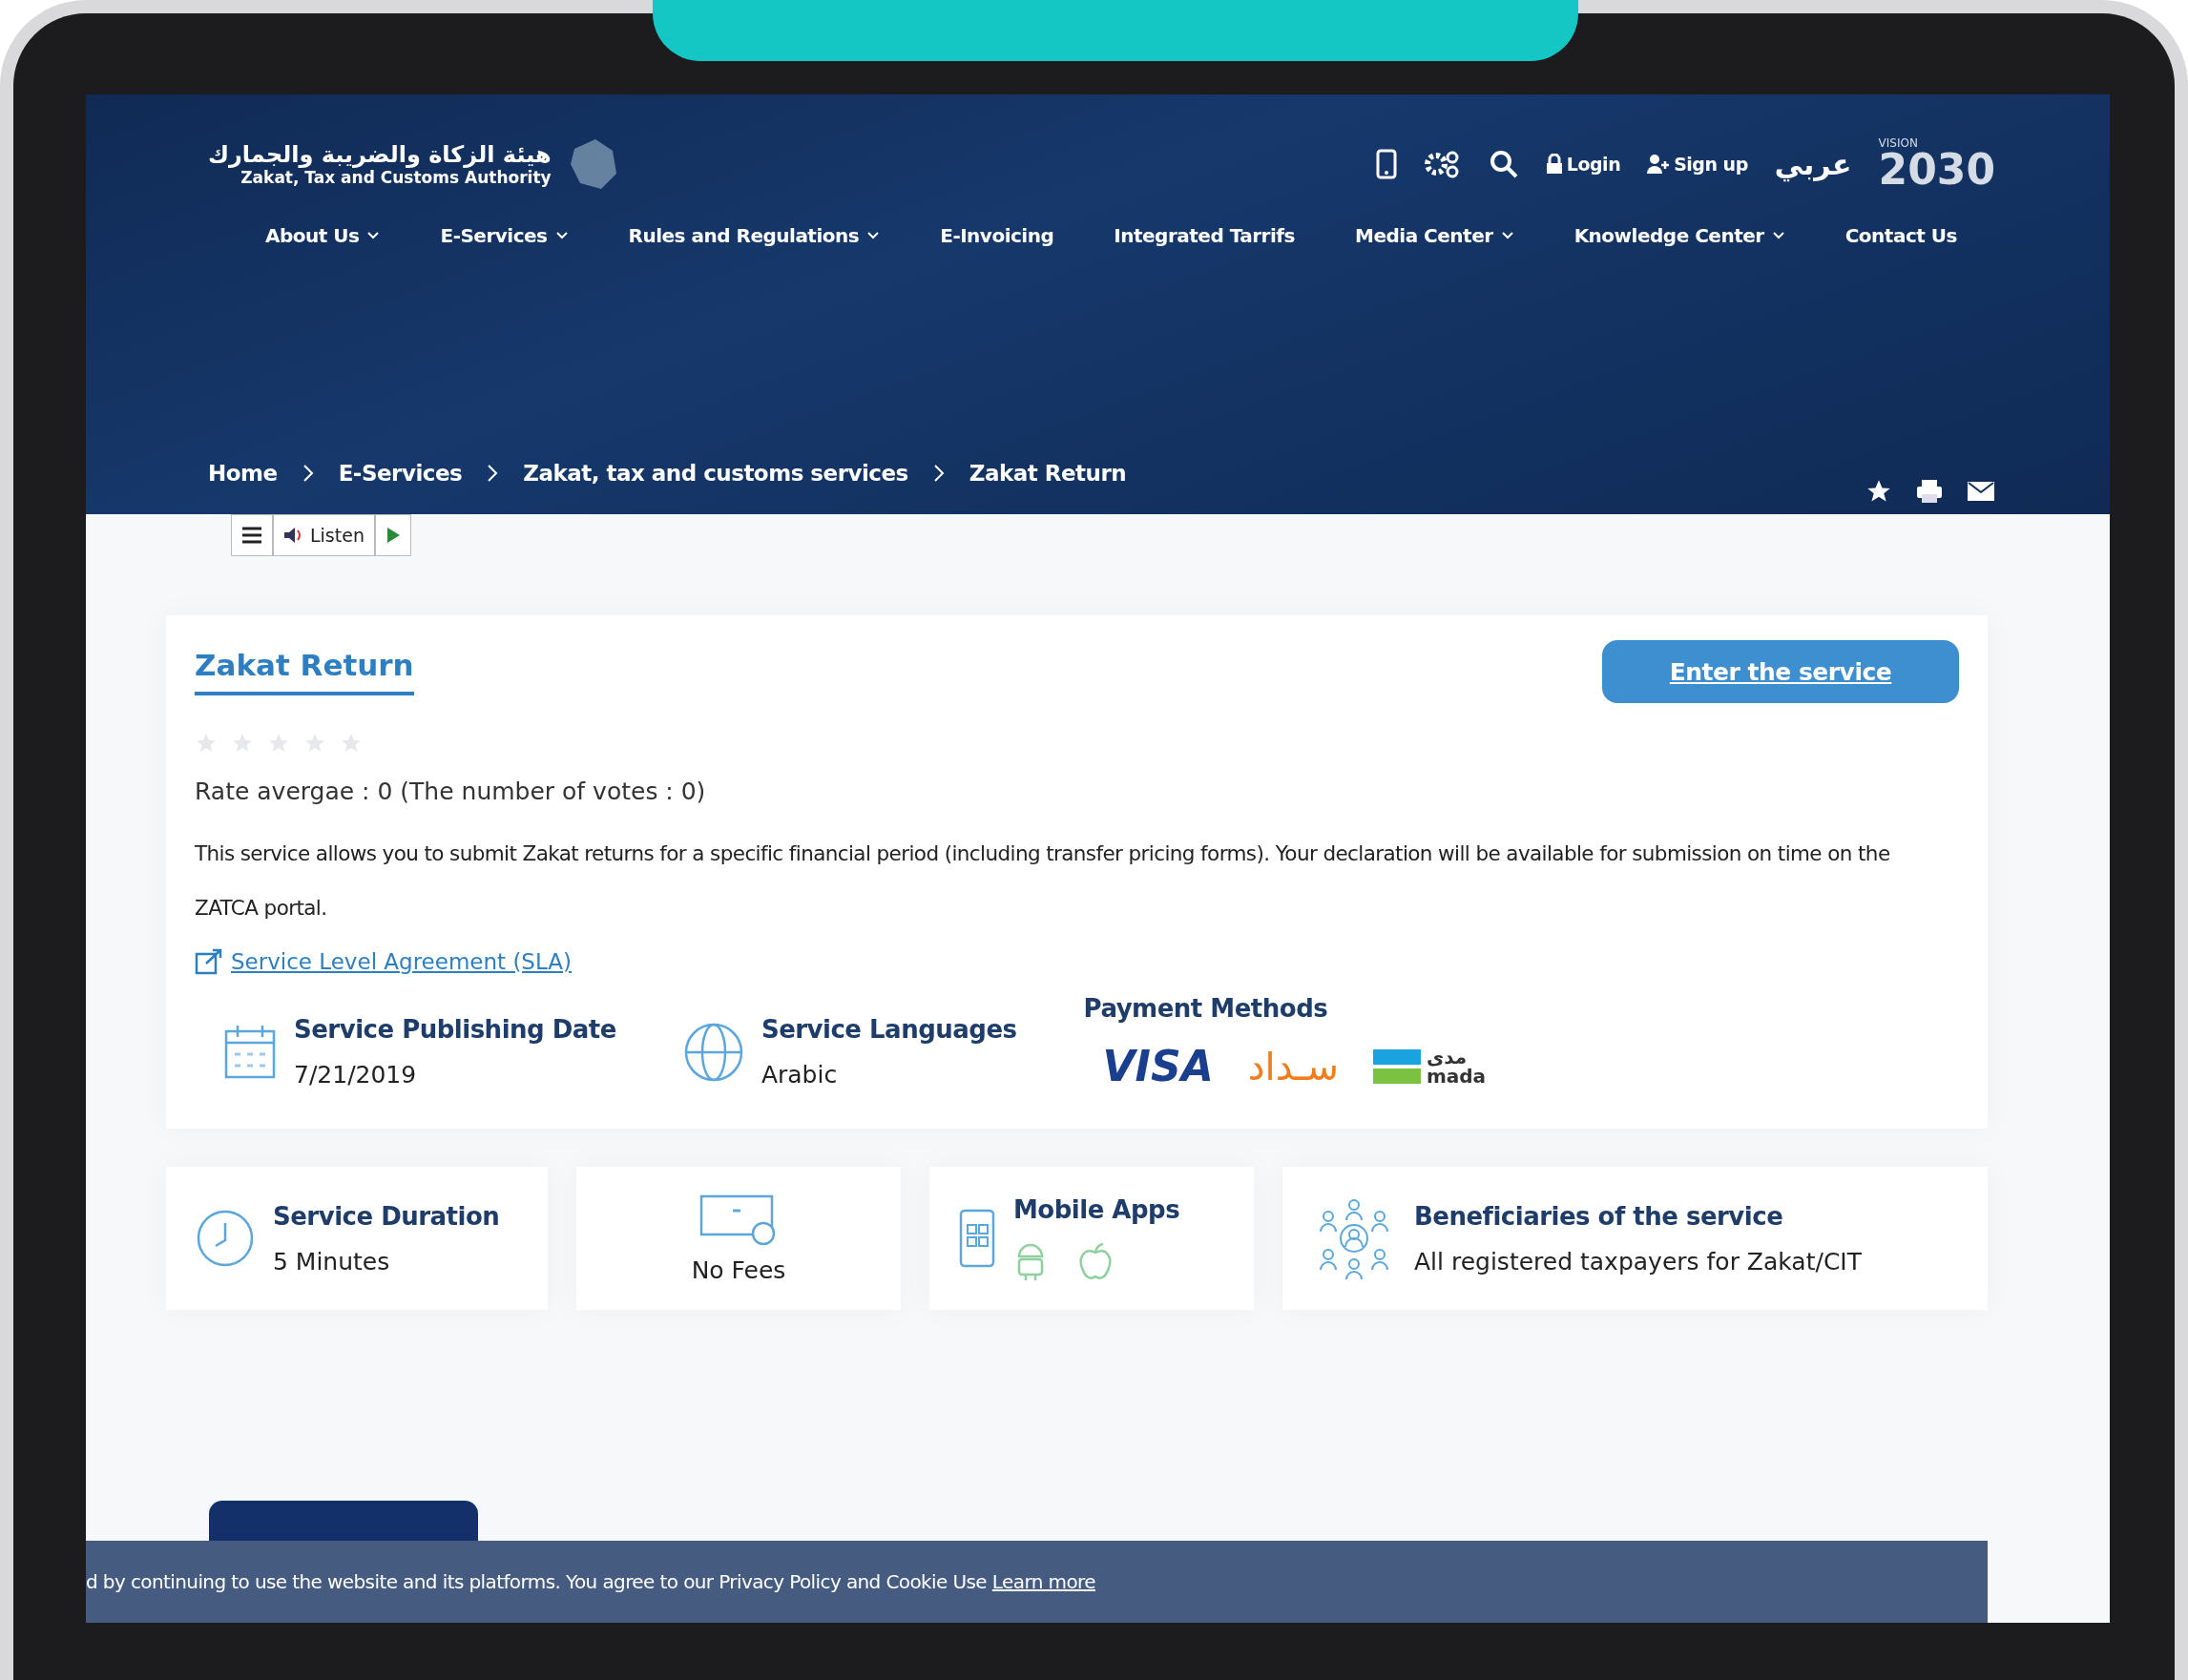 The image size is (2188, 1680). What do you see at coordinates (243, 473) in the screenshot?
I see `breadcrumb-link: Home` at bounding box center [243, 473].